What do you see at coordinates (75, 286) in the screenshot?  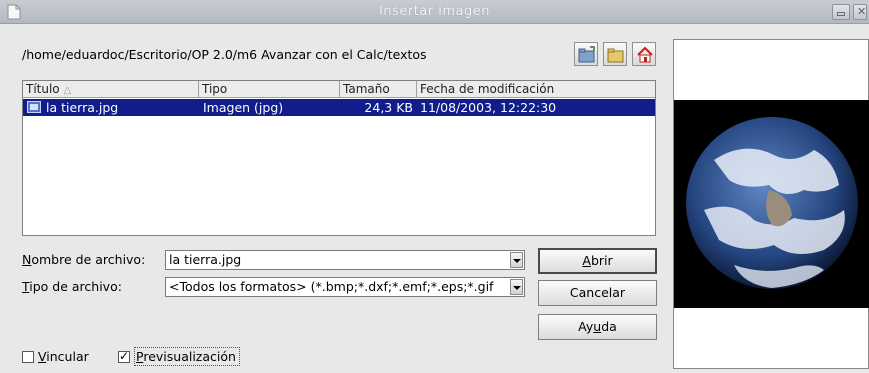 I see `filetype-label-rest: ipo de archivo:` at bounding box center [75, 286].